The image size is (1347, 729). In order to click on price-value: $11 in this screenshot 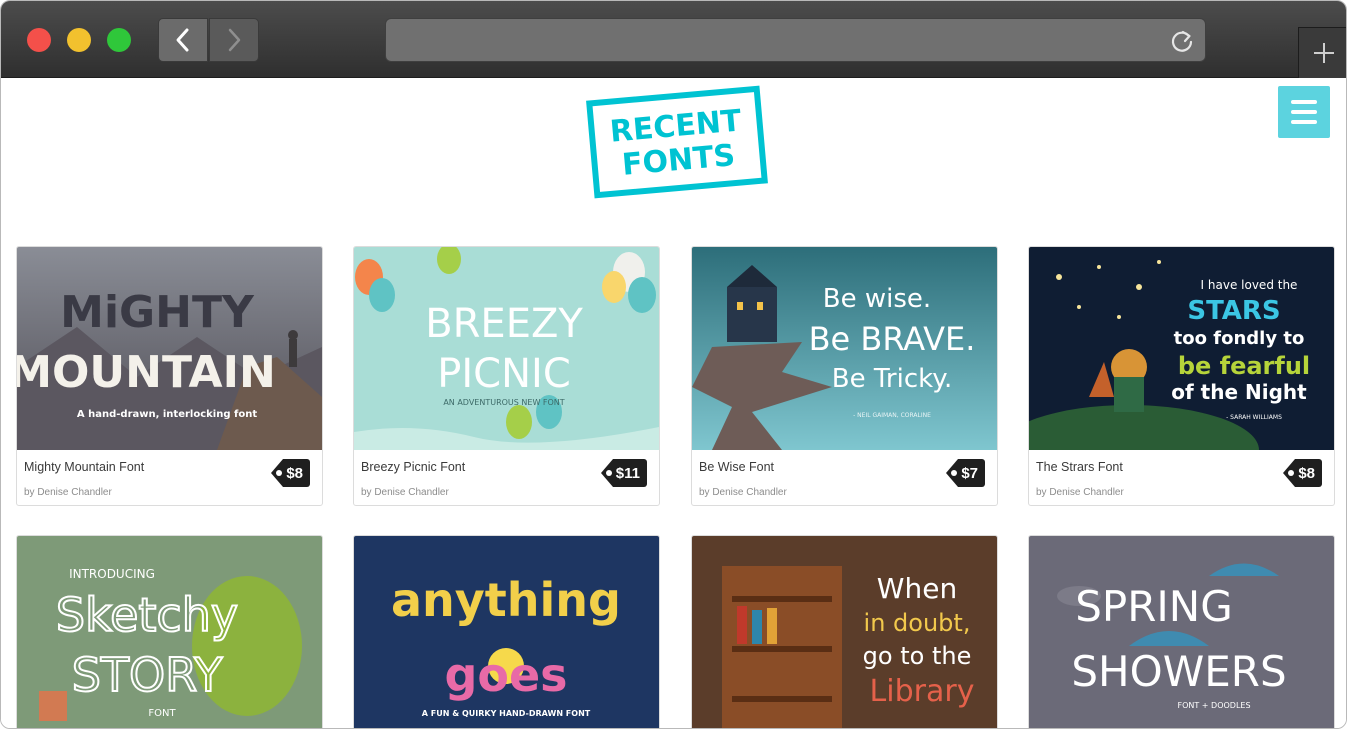, I will do `click(627, 473)`.